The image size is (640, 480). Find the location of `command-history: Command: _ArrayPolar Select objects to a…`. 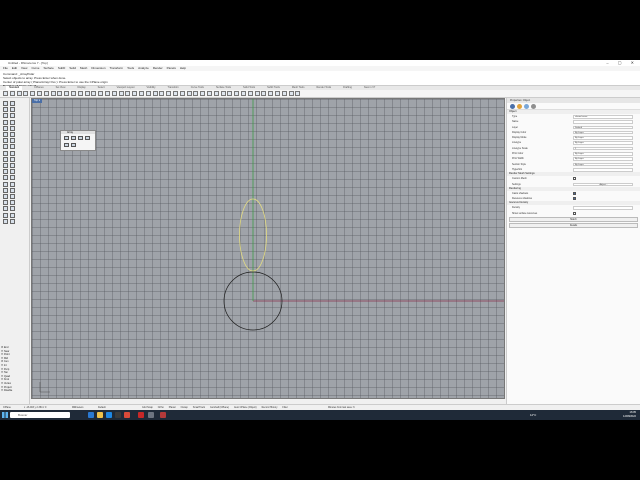

command-history: Command: _ArrayPolar Select objects to a… is located at coordinates (320, 79).